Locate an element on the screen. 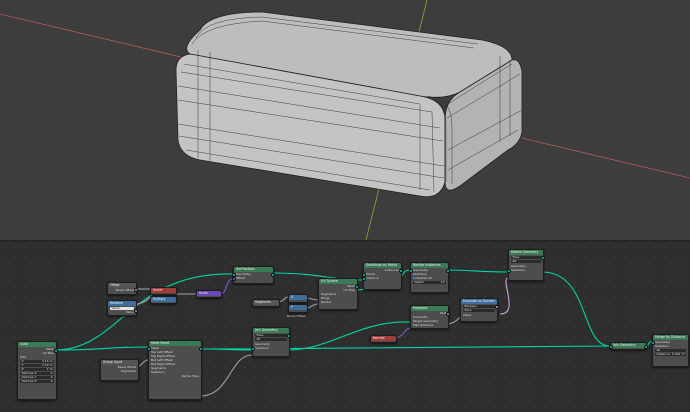 This screenshot has width=690, height=412. delete-domain-dropdown: Face is located at coordinates (526, 257).